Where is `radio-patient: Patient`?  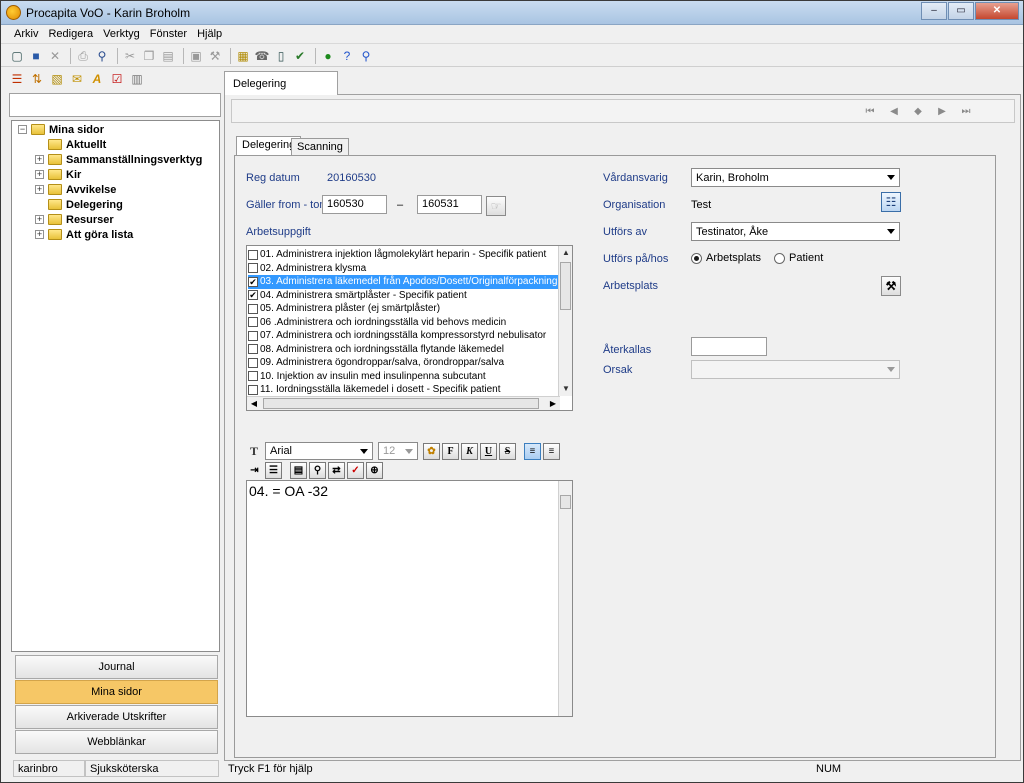
radio-patient: Patient is located at coordinates (798, 258).